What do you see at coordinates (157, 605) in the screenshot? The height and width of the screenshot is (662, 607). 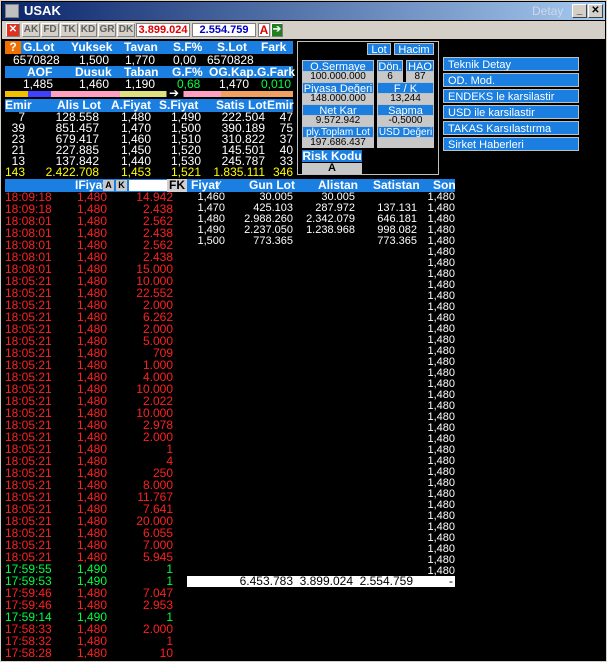 I see `trade-lot: 2.953` at bounding box center [157, 605].